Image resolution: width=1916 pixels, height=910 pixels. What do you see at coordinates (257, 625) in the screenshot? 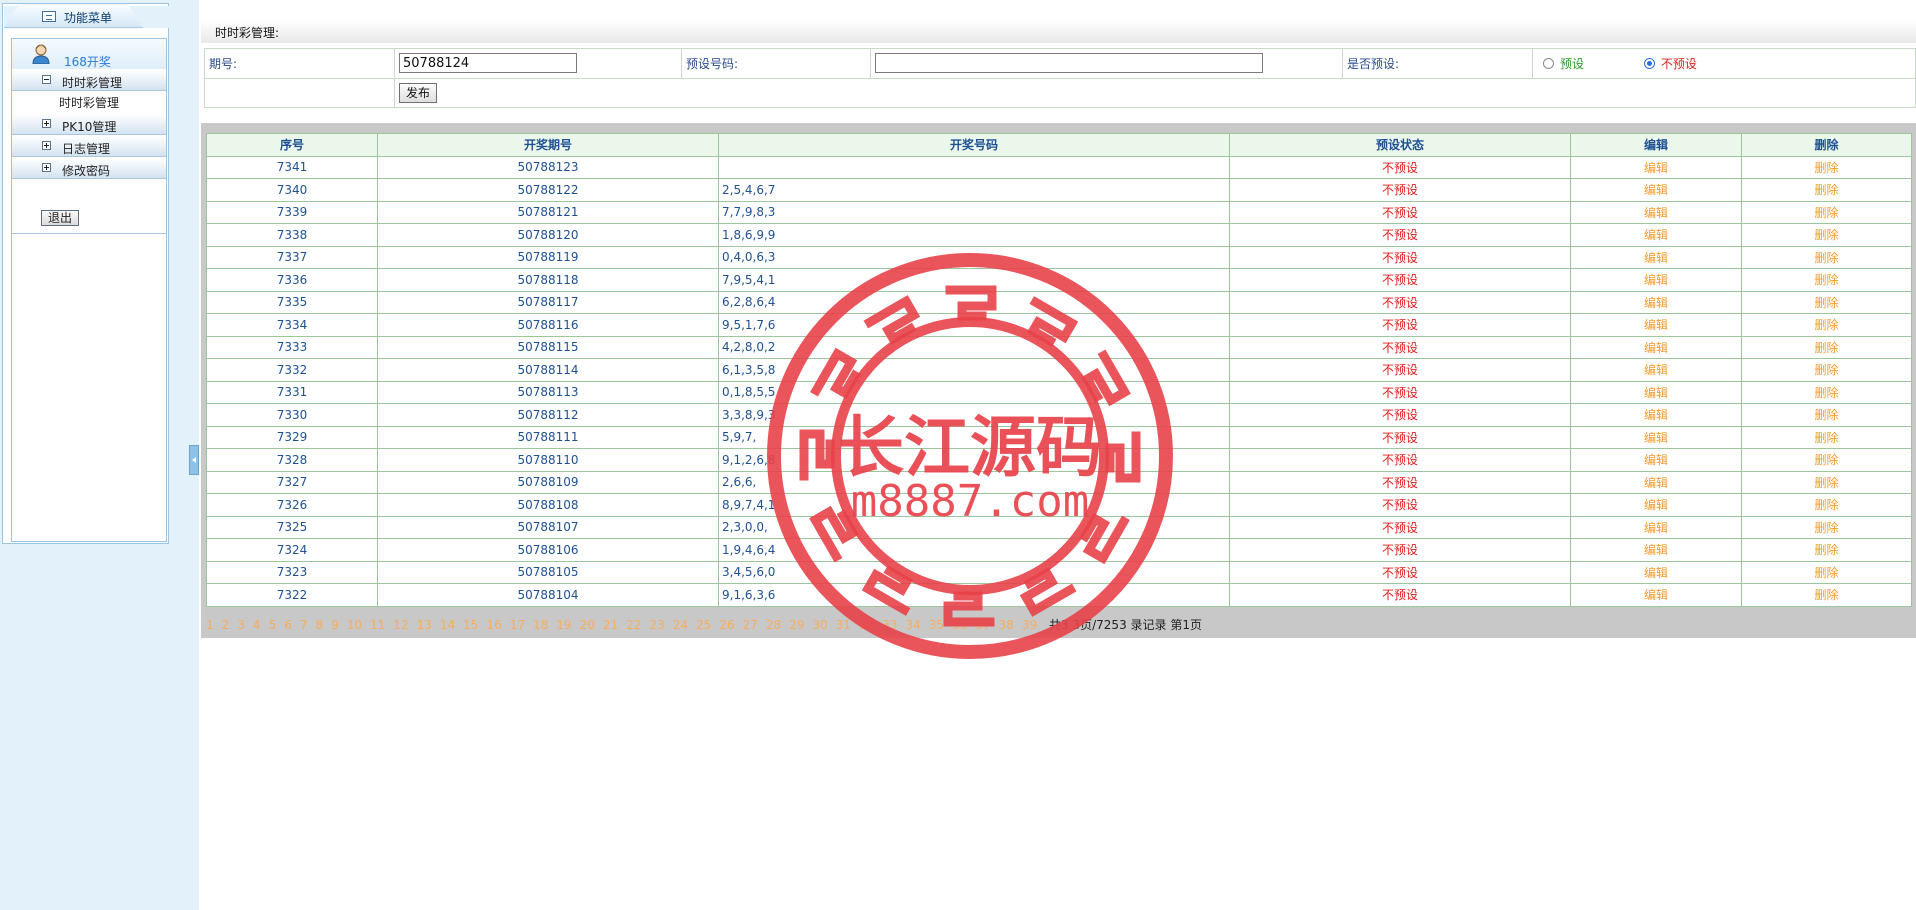
I see `page-link: 4` at bounding box center [257, 625].